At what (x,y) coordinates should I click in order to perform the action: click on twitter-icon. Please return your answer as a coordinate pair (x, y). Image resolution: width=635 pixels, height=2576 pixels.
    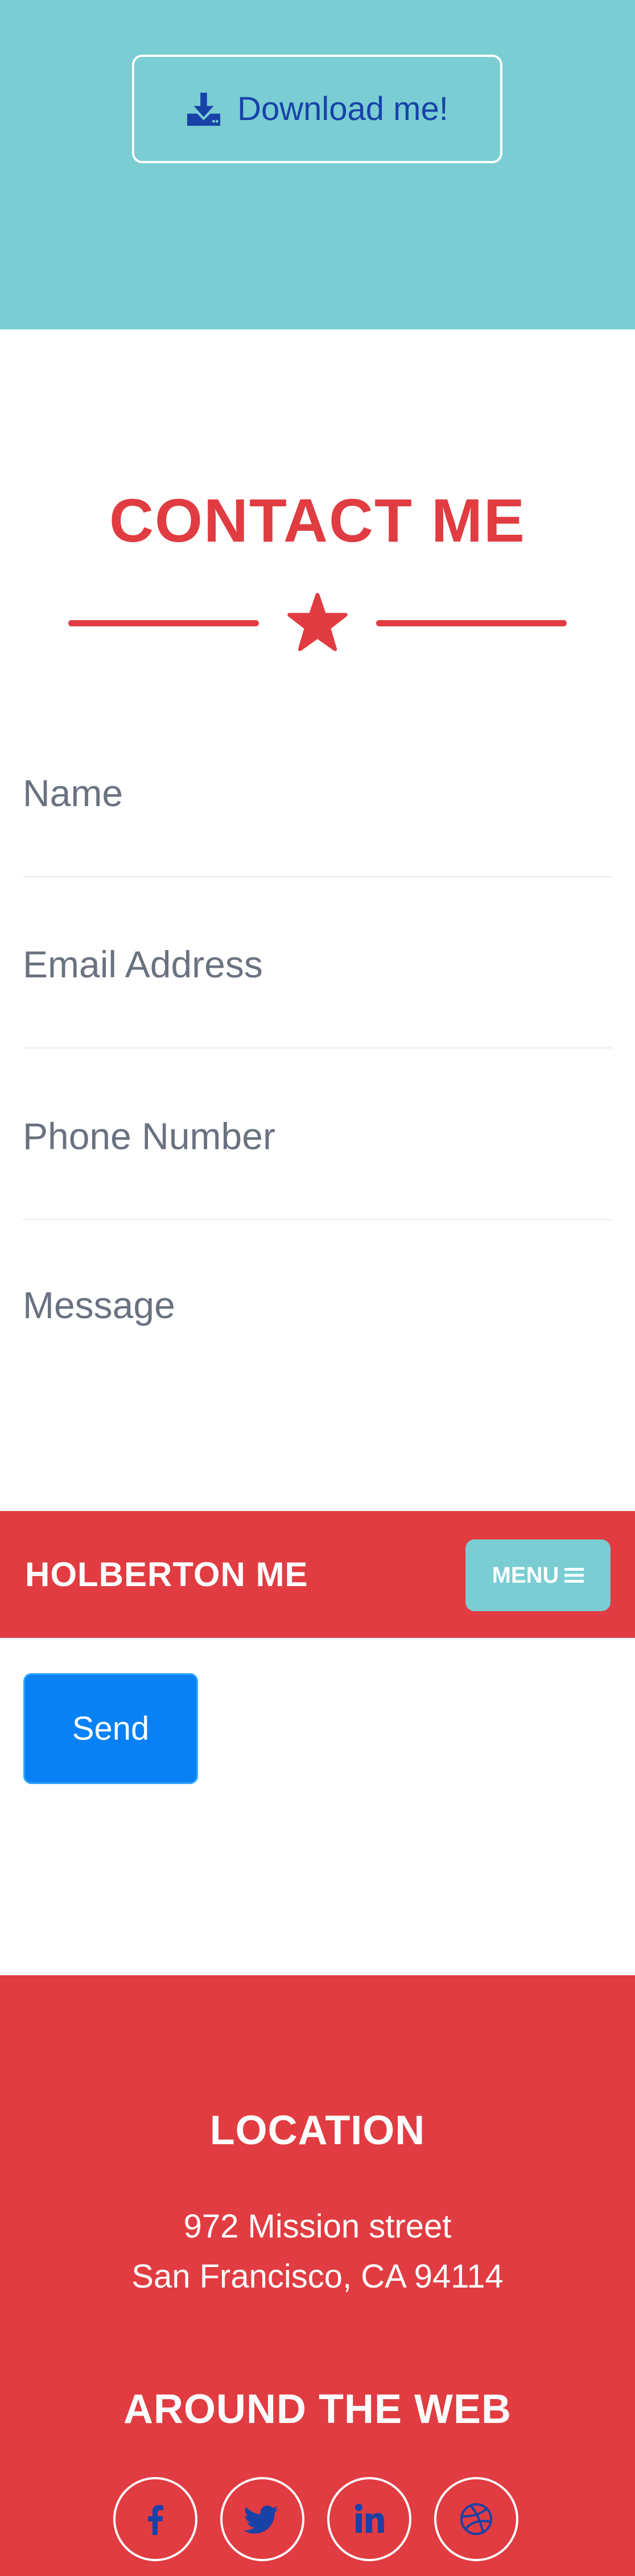
    Looking at the image, I should click on (262, 2519).